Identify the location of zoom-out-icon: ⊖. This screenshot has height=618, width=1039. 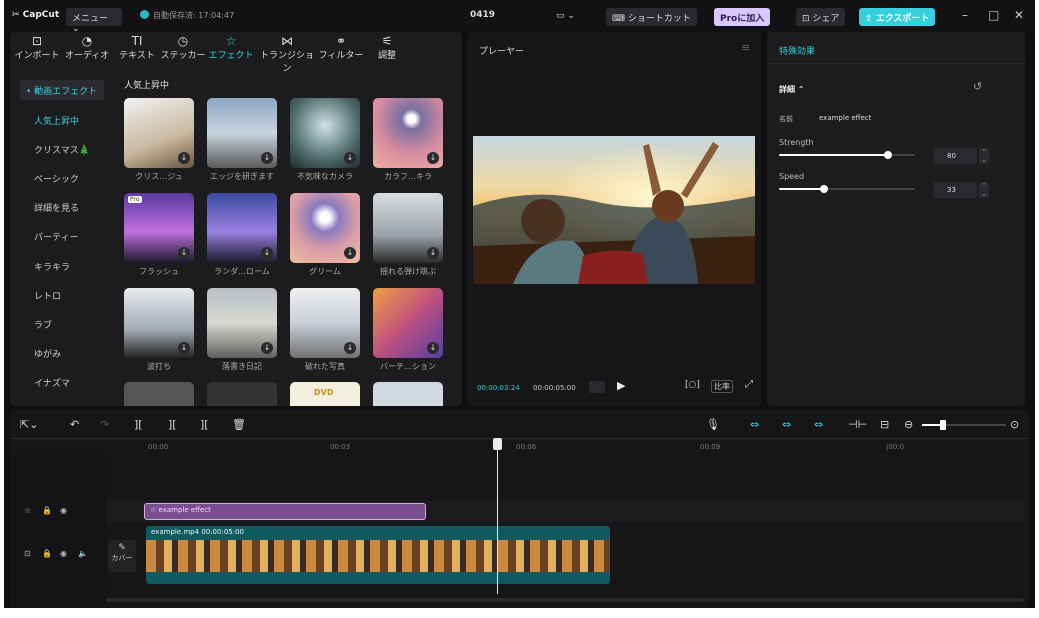
(908, 424).